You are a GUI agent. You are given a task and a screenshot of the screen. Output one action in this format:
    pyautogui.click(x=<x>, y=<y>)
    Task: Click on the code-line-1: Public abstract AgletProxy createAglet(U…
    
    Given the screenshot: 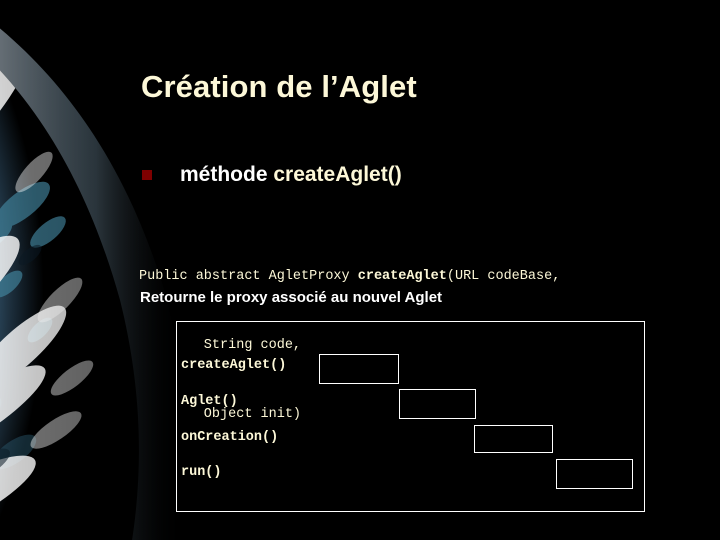 What is the action you would take?
    pyautogui.click(x=349, y=276)
    